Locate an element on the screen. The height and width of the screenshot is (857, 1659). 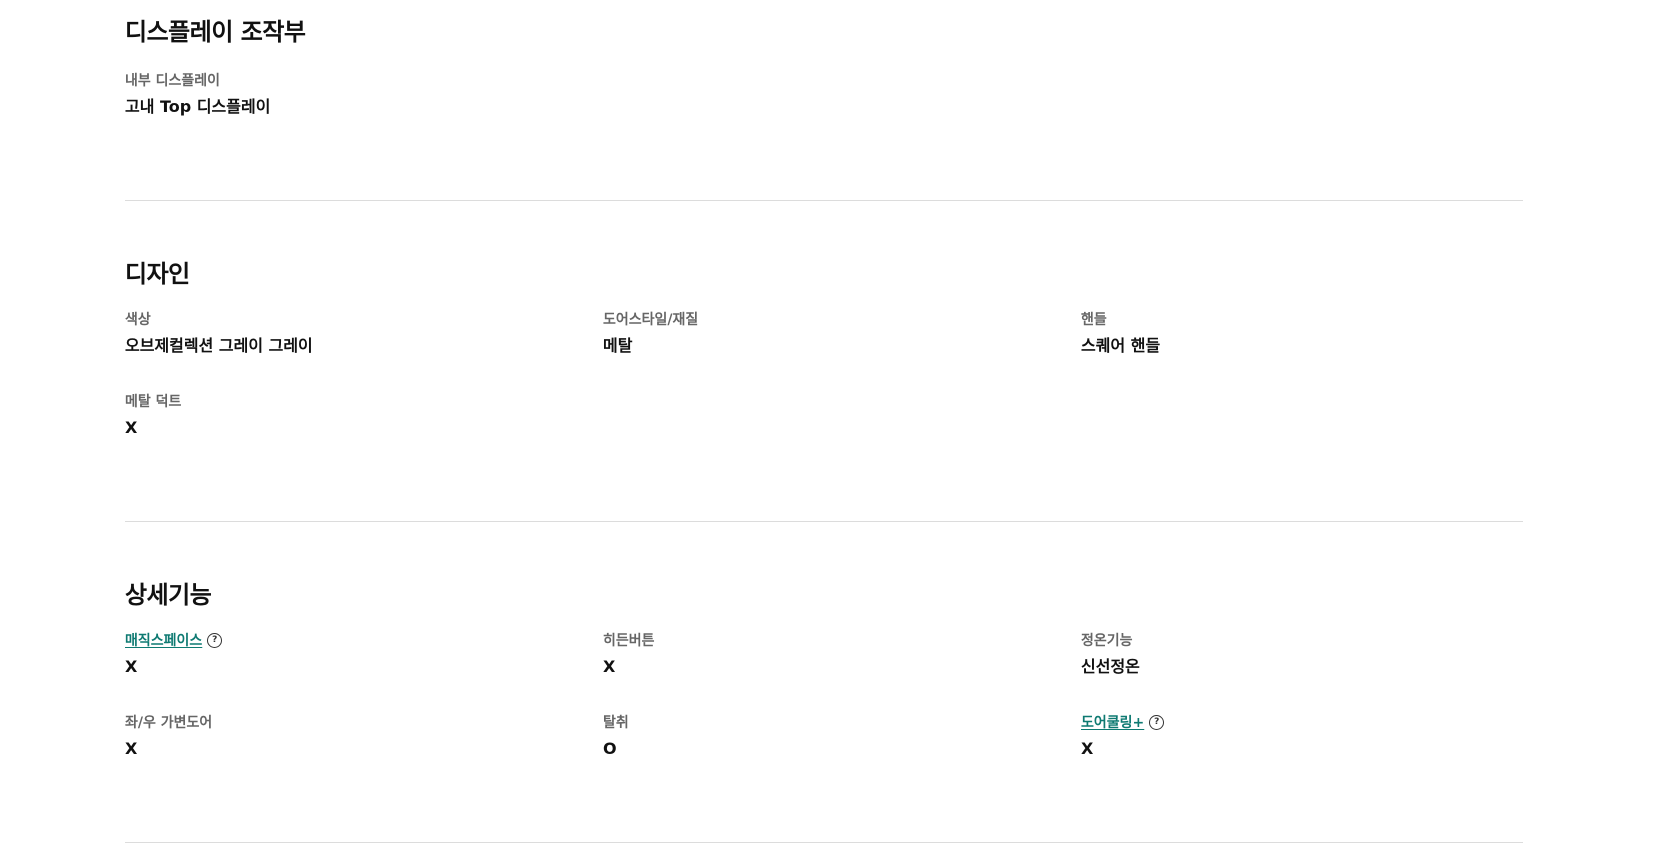
section-title: 디스플레이 조작부 is located at coordinates (215, 32).